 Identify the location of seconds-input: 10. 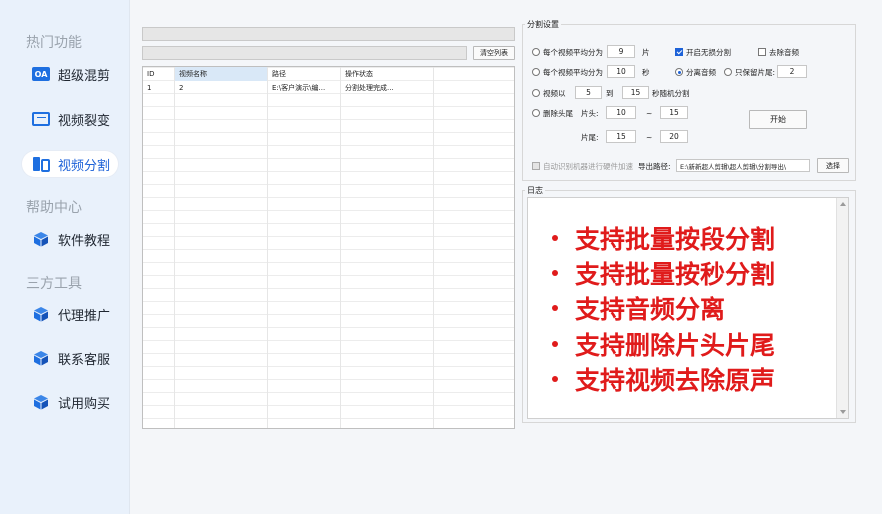
(621, 71).